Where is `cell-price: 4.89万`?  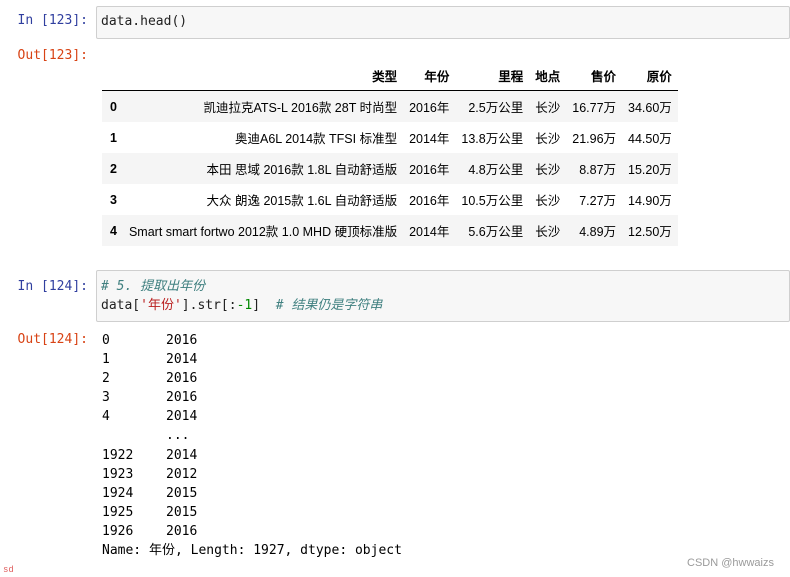 cell-price: 4.89万 is located at coordinates (598, 232).